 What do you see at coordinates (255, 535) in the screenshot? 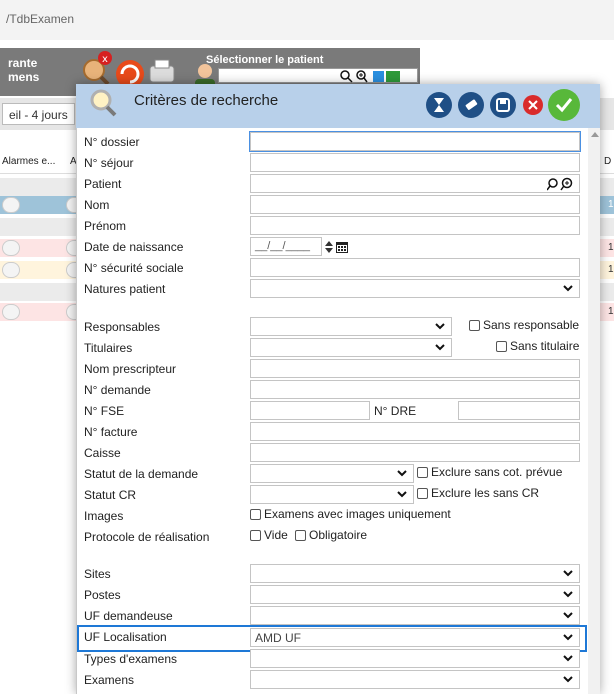
I see `vide-checkbox` at bounding box center [255, 535].